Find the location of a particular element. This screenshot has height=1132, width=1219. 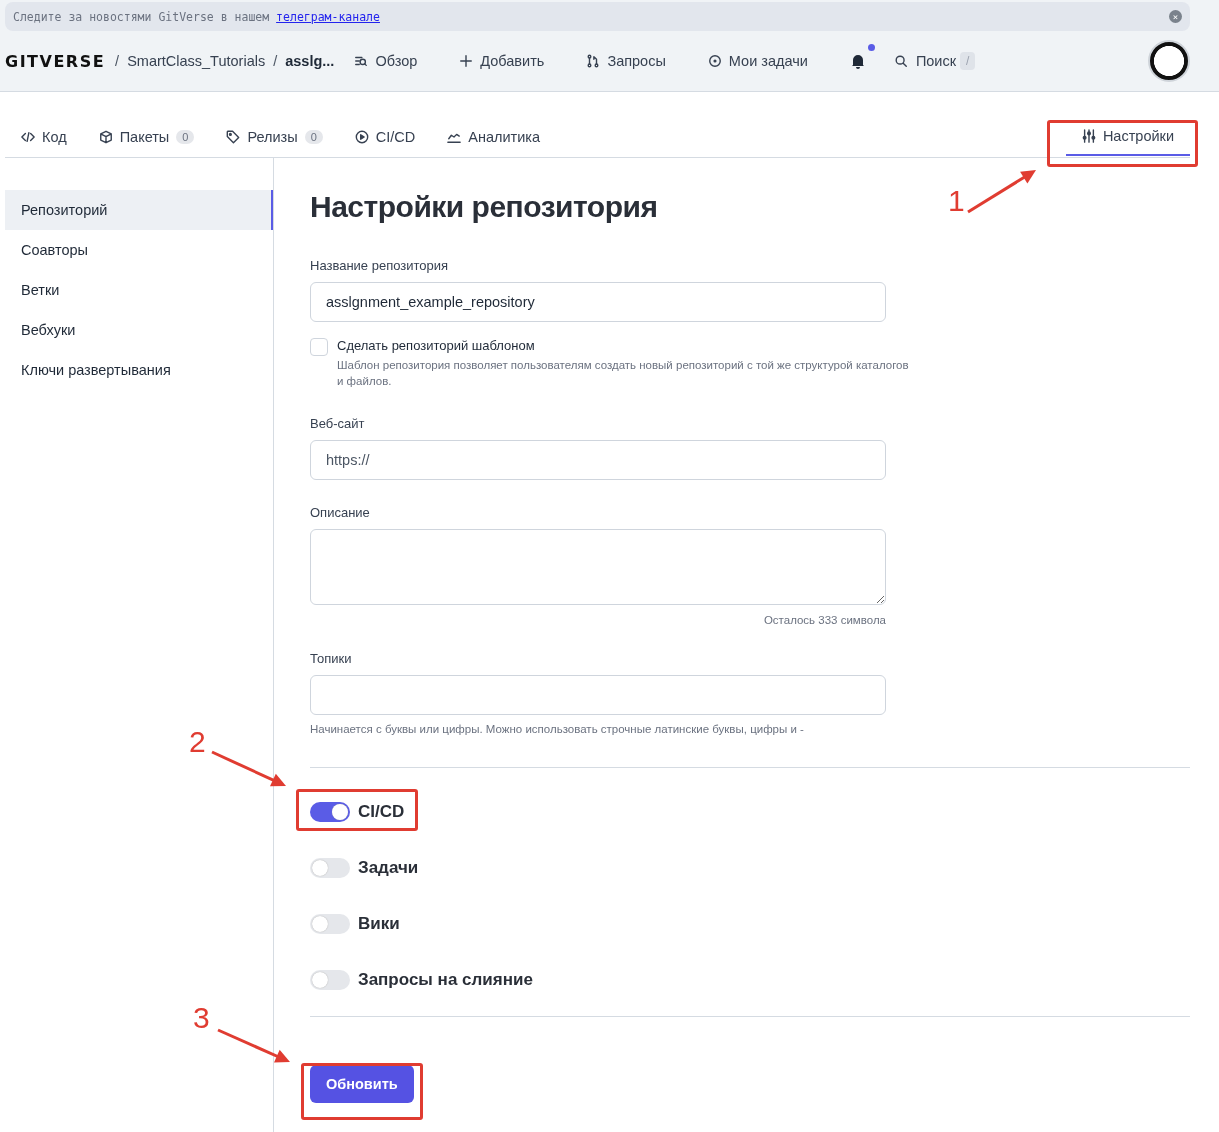

code-icon is located at coordinates (28, 136).